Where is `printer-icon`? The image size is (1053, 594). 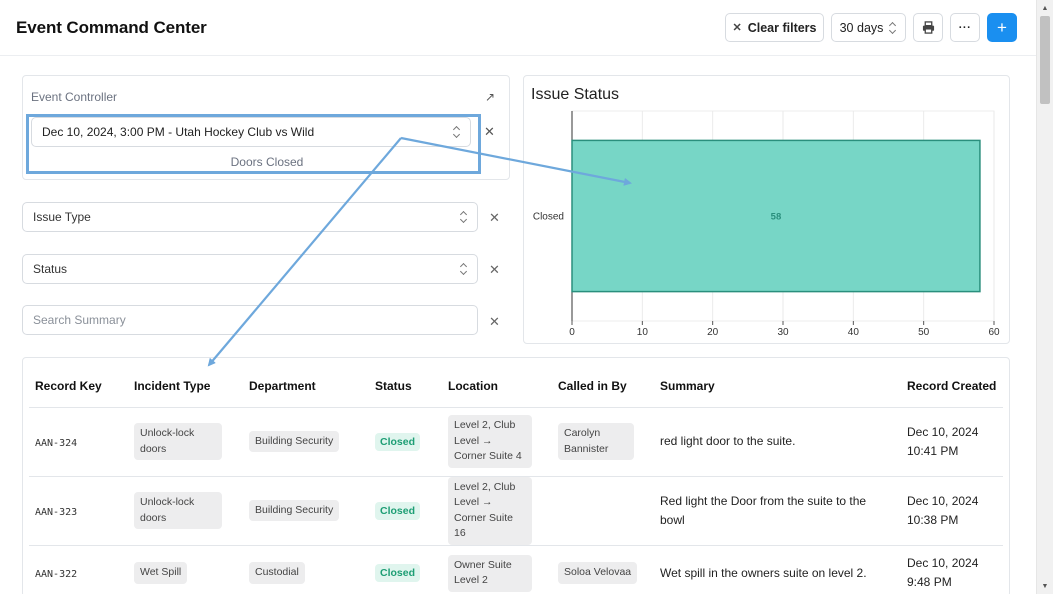 printer-icon is located at coordinates (928, 27).